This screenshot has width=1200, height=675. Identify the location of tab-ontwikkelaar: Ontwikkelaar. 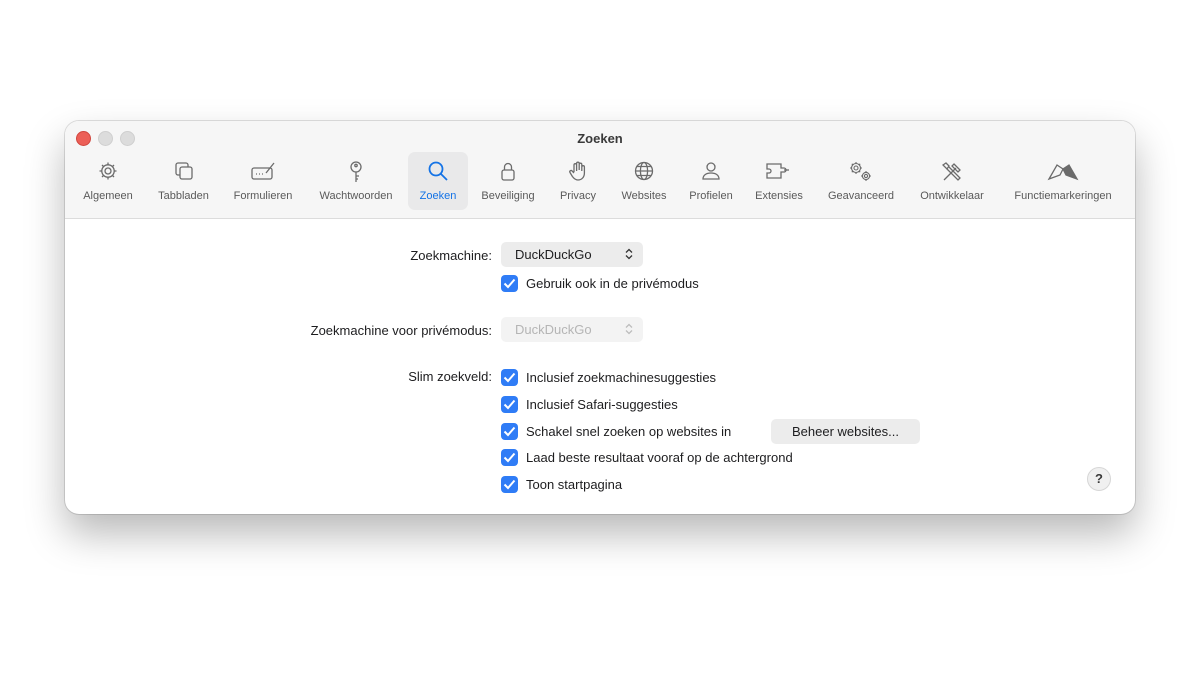
(952, 181).